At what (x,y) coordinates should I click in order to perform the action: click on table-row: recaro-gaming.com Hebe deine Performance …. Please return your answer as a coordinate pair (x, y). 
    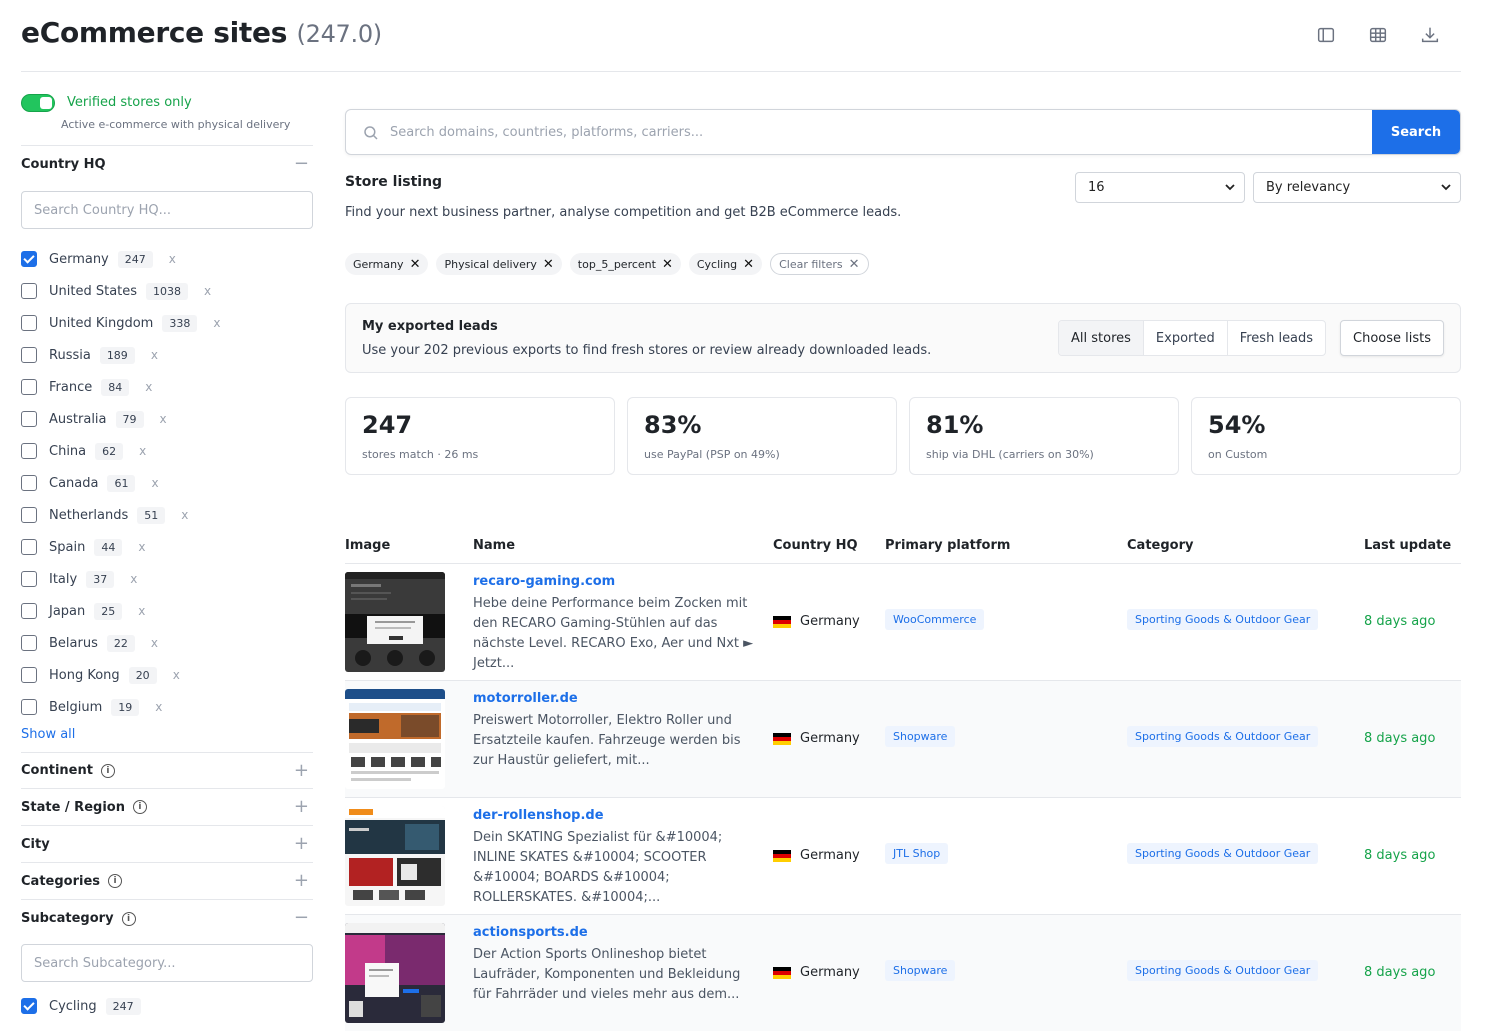
    Looking at the image, I should click on (903, 622).